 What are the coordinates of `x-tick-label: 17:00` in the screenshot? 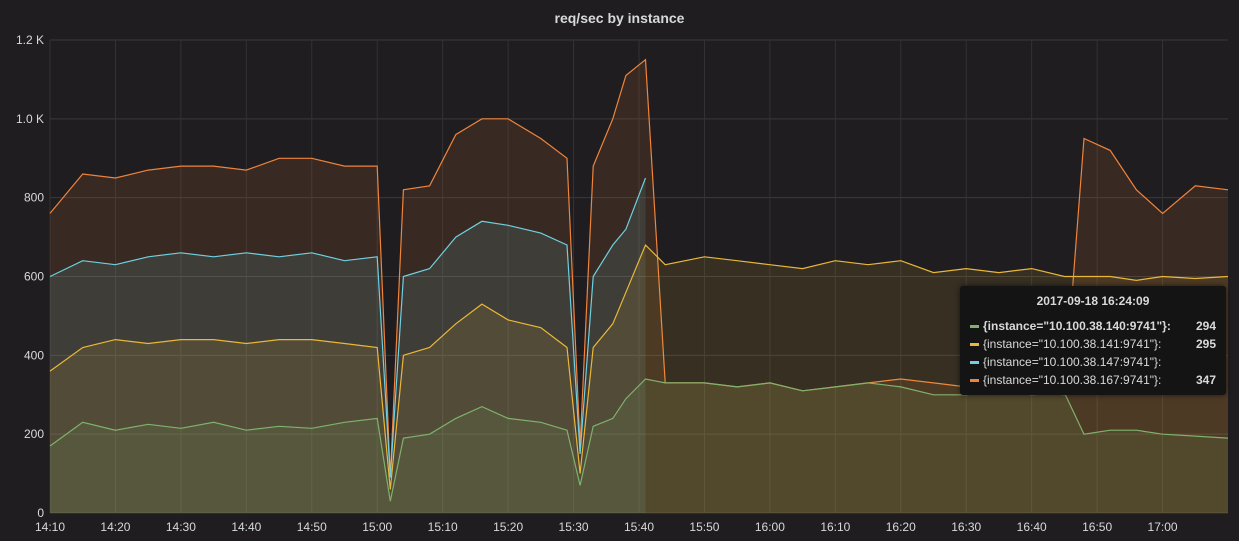 It's located at (1163, 527).